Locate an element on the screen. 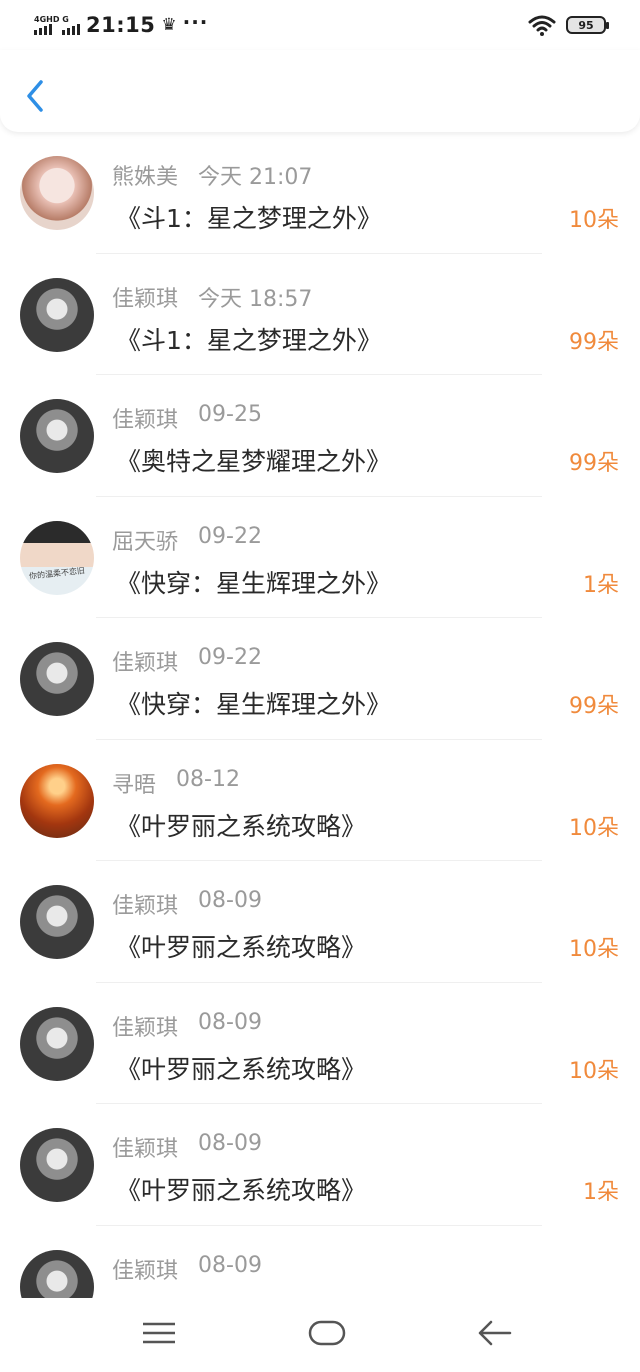  header is located at coordinates (320, 91).